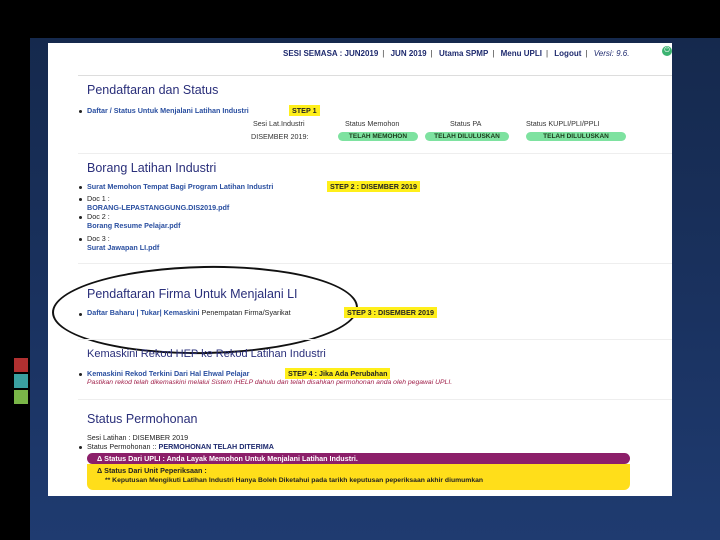 Image resolution: width=720 pixels, height=540 pixels. Describe the element at coordinates (375, 75) in the screenshot. I see `nav-divider` at that location.